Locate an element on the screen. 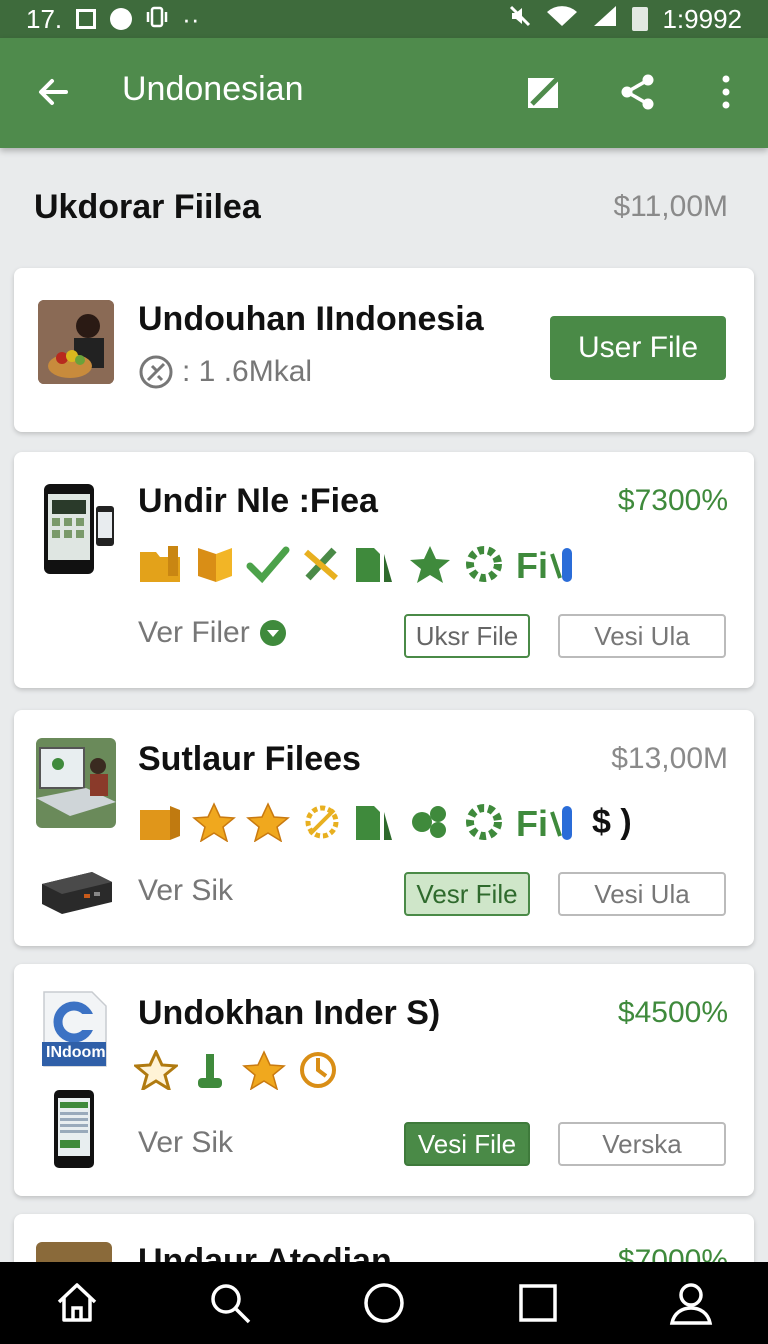 The image size is (768, 1344). icon-row is located at coordinates (237, 1070).